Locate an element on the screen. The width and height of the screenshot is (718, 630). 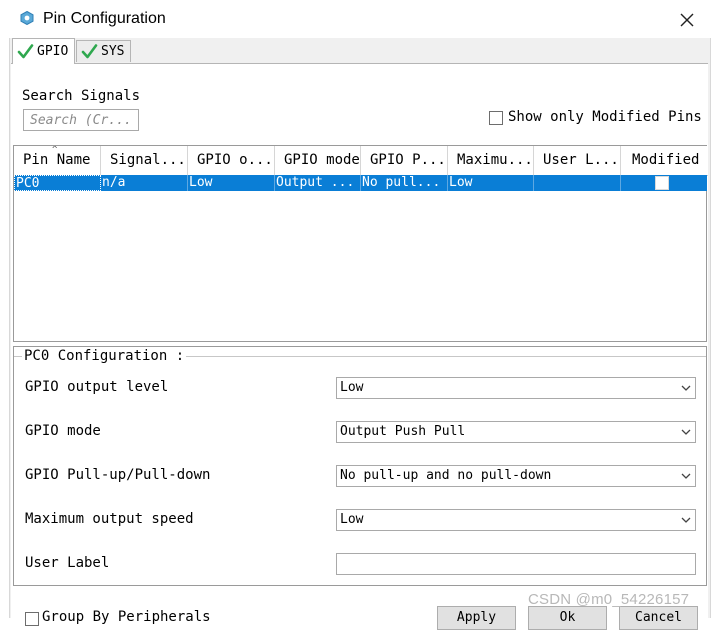
user-label-input is located at coordinates (516, 564).